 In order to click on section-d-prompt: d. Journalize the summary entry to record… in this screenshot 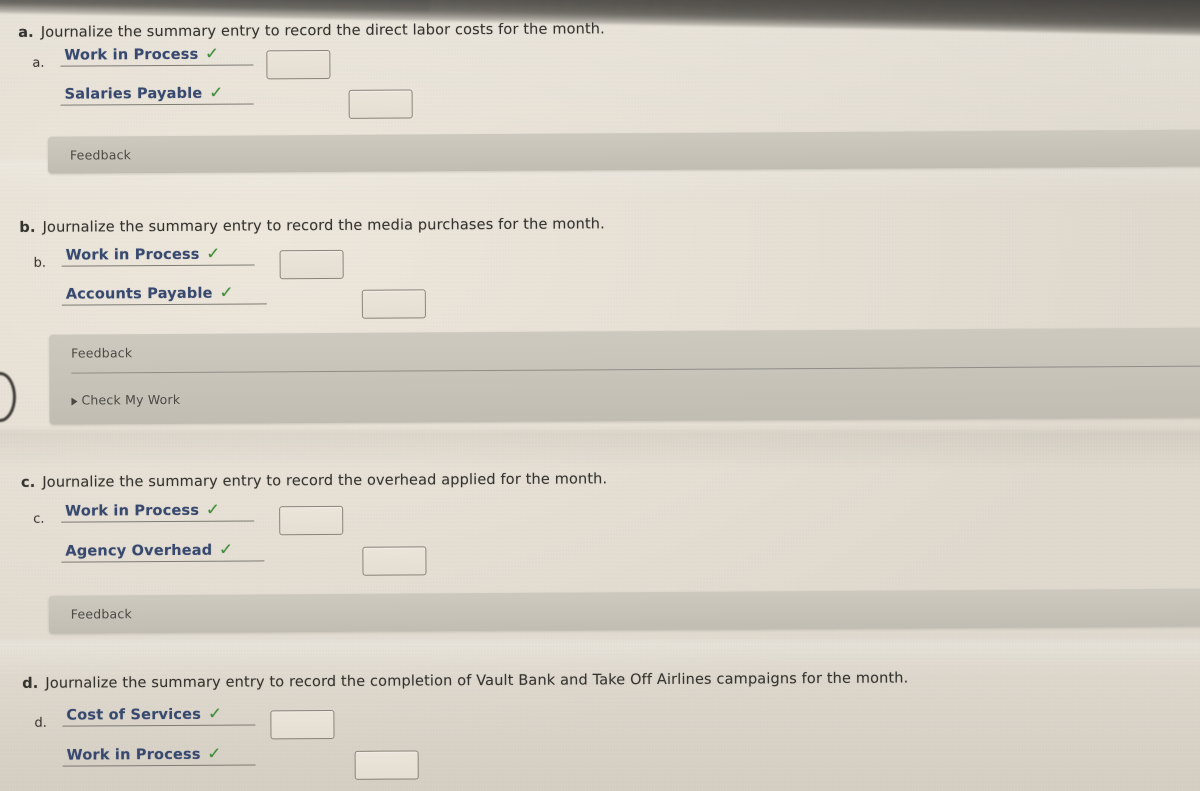, I will do `click(465, 680)`.